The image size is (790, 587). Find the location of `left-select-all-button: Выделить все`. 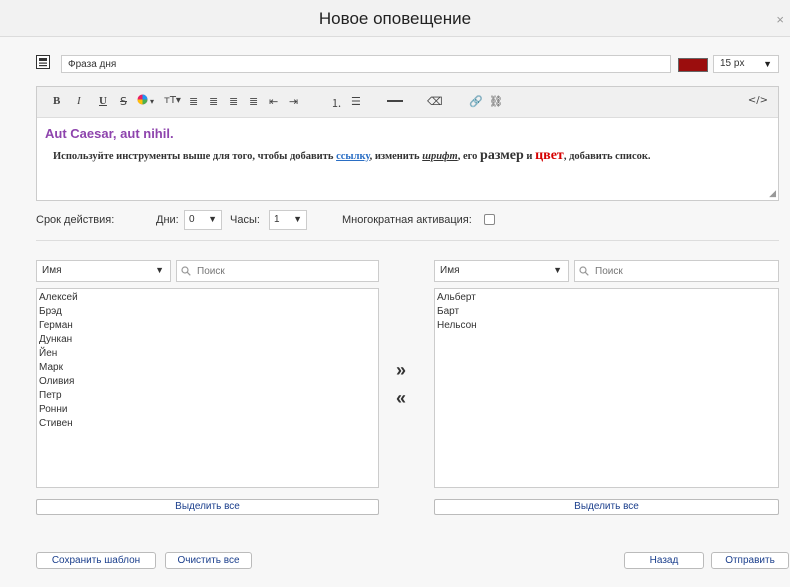

left-select-all-button: Выделить все is located at coordinates (207, 507).